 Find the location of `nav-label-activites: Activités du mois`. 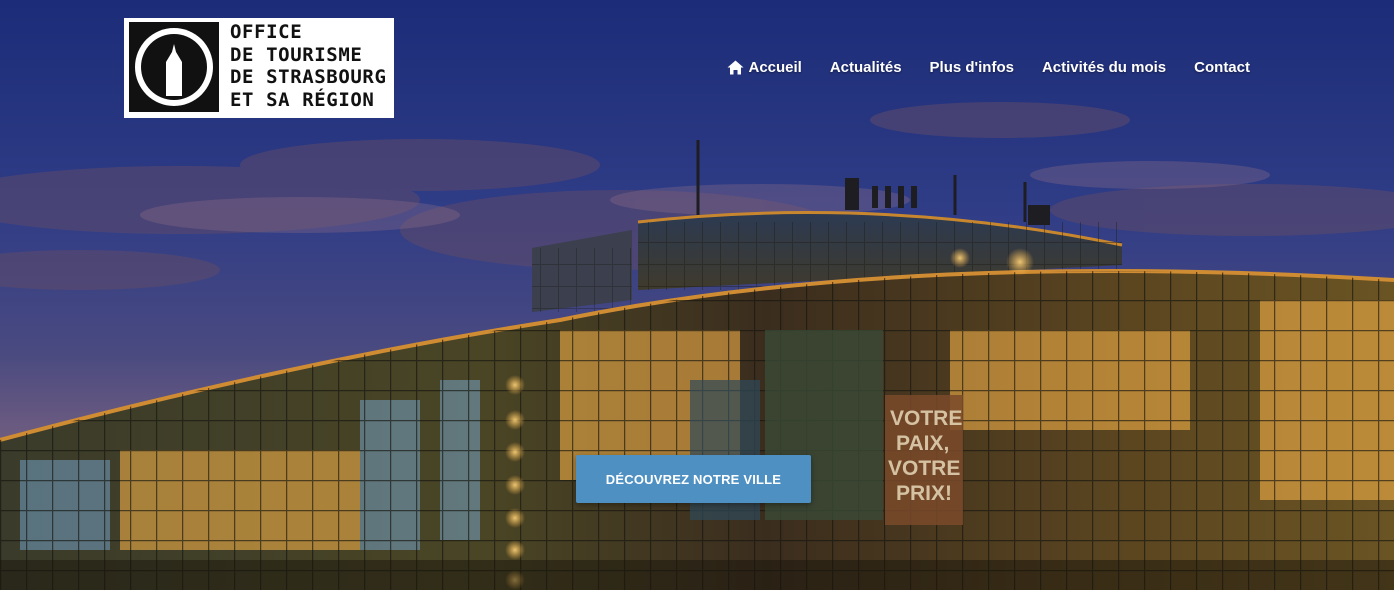

nav-label-activites: Activités du mois is located at coordinates (1104, 67).